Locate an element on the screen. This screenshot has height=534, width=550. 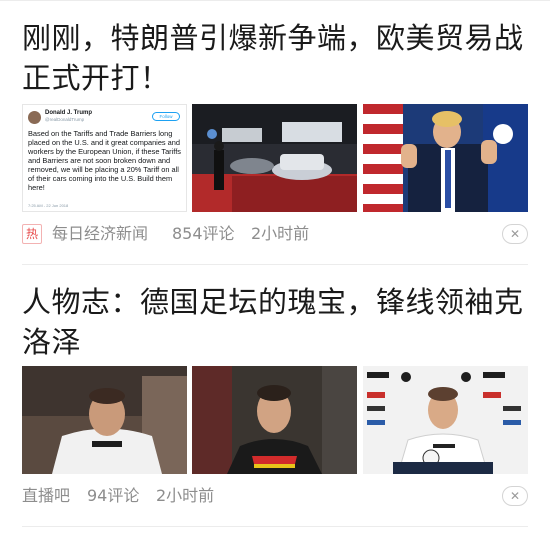
car-show-image is located at coordinates (274, 158).